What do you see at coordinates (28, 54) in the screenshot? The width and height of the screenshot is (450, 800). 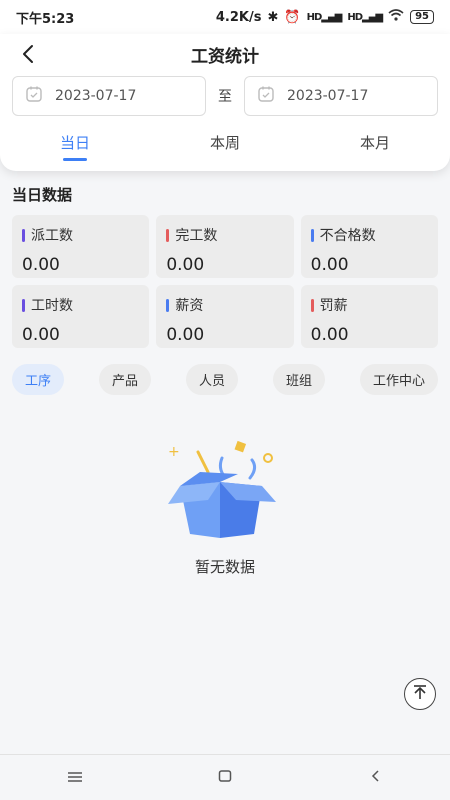 I see `arrow-left-icon` at bounding box center [28, 54].